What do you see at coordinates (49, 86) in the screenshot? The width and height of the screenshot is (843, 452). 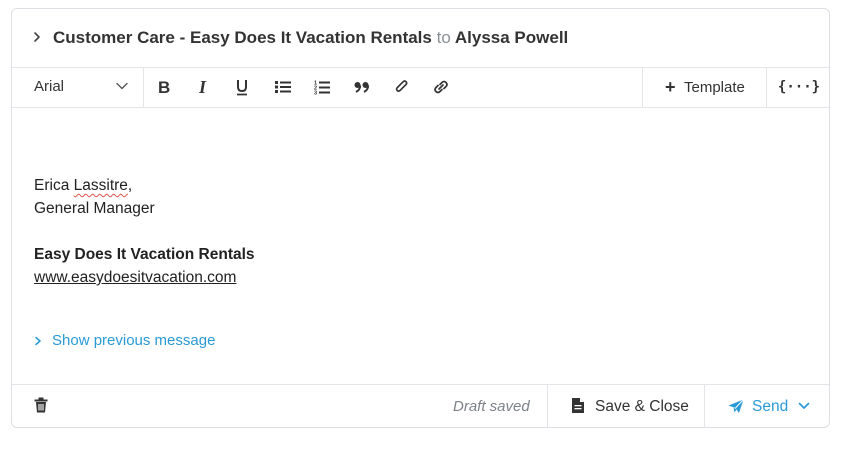 I see `font-family-value: Arial` at bounding box center [49, 86].